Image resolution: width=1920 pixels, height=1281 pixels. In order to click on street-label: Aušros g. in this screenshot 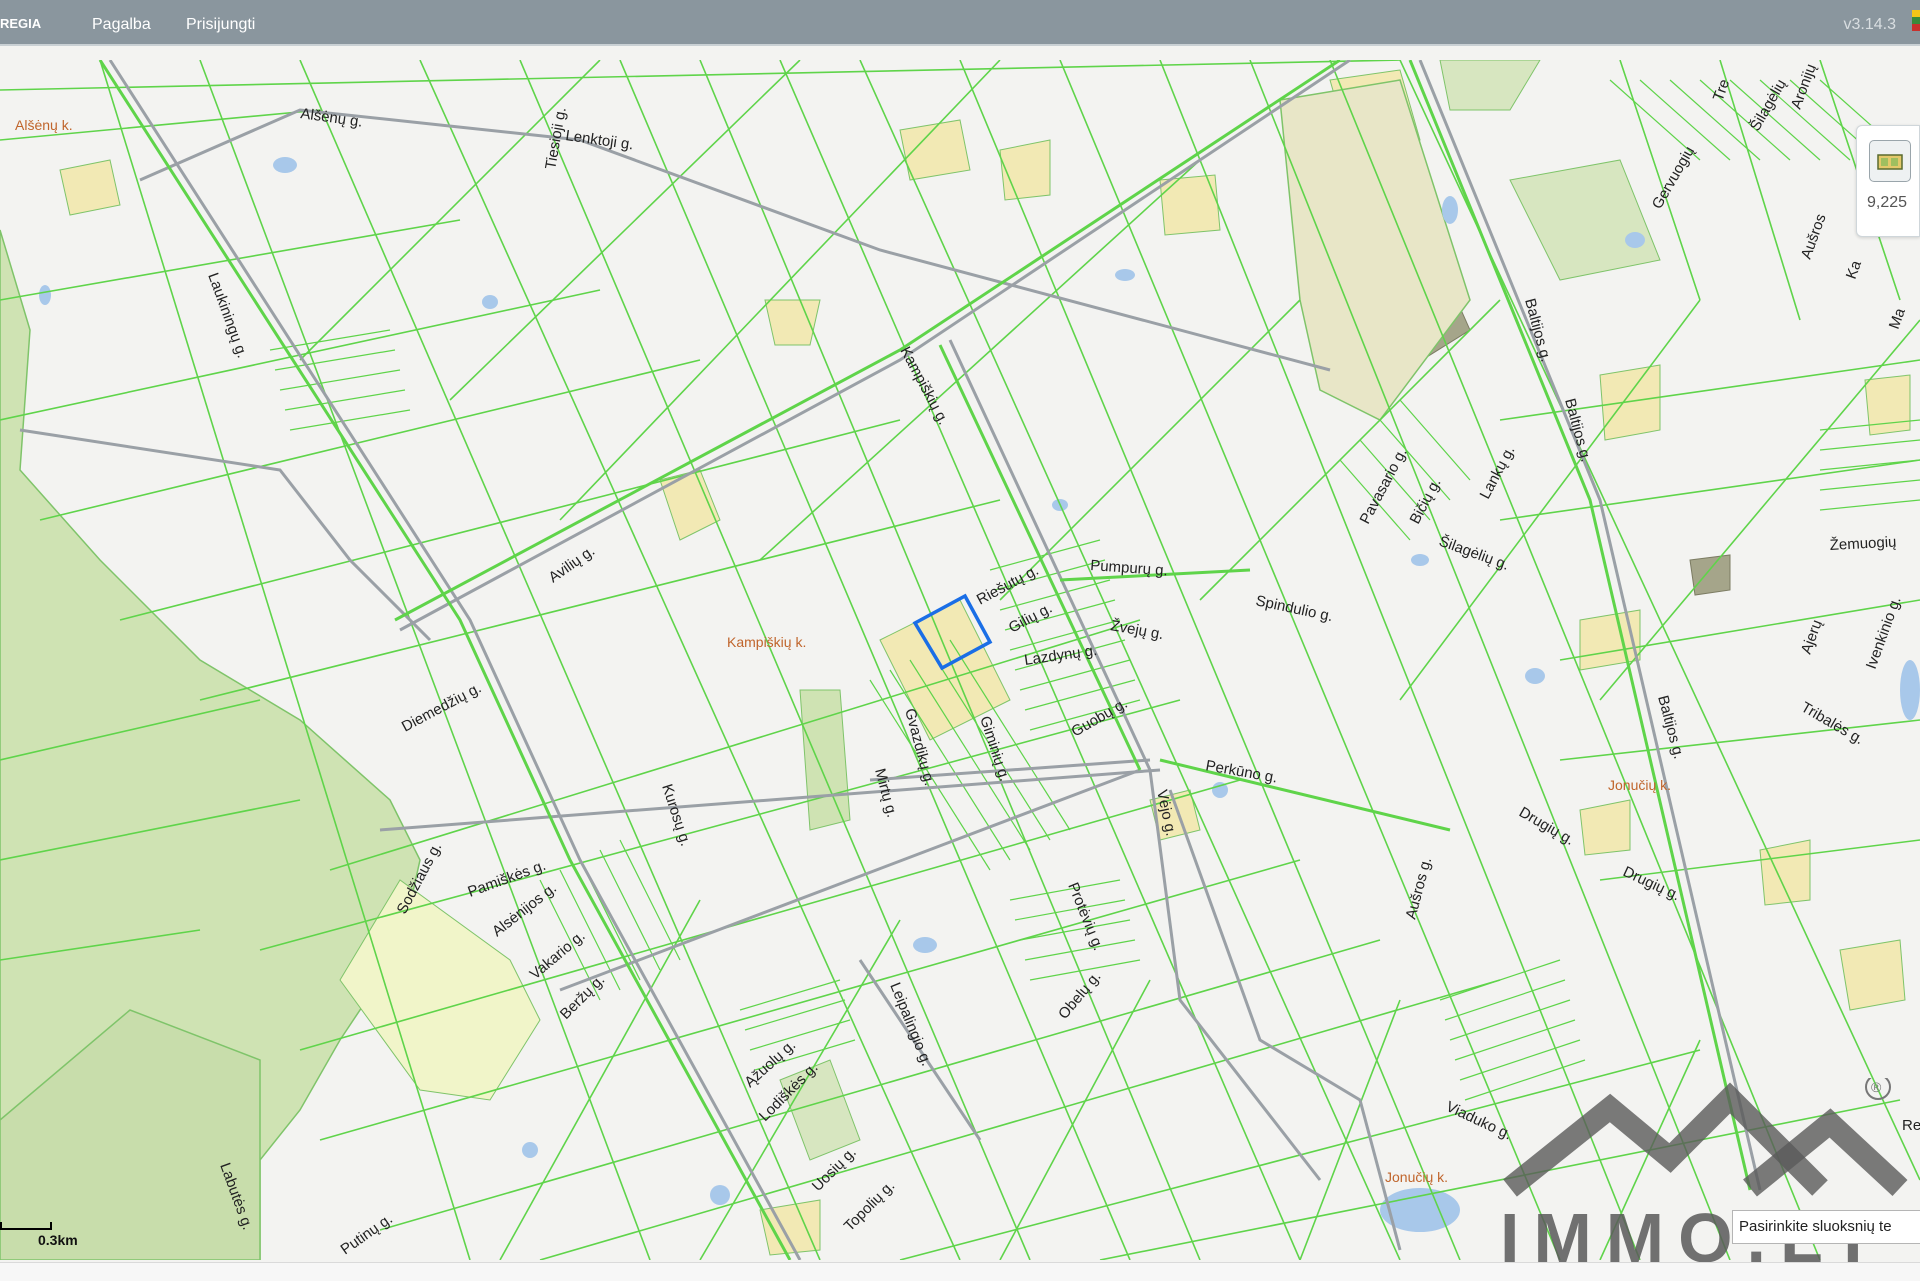, I will do `click(1418, 888)`.